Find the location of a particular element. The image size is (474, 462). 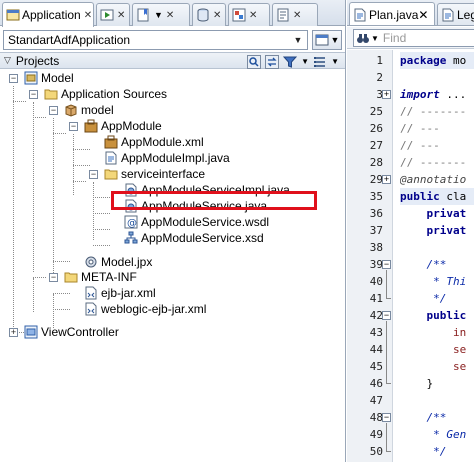

tree-item-appmoduleimpl-java: AppModuleImpl.java is located at coordinates (167, 158).